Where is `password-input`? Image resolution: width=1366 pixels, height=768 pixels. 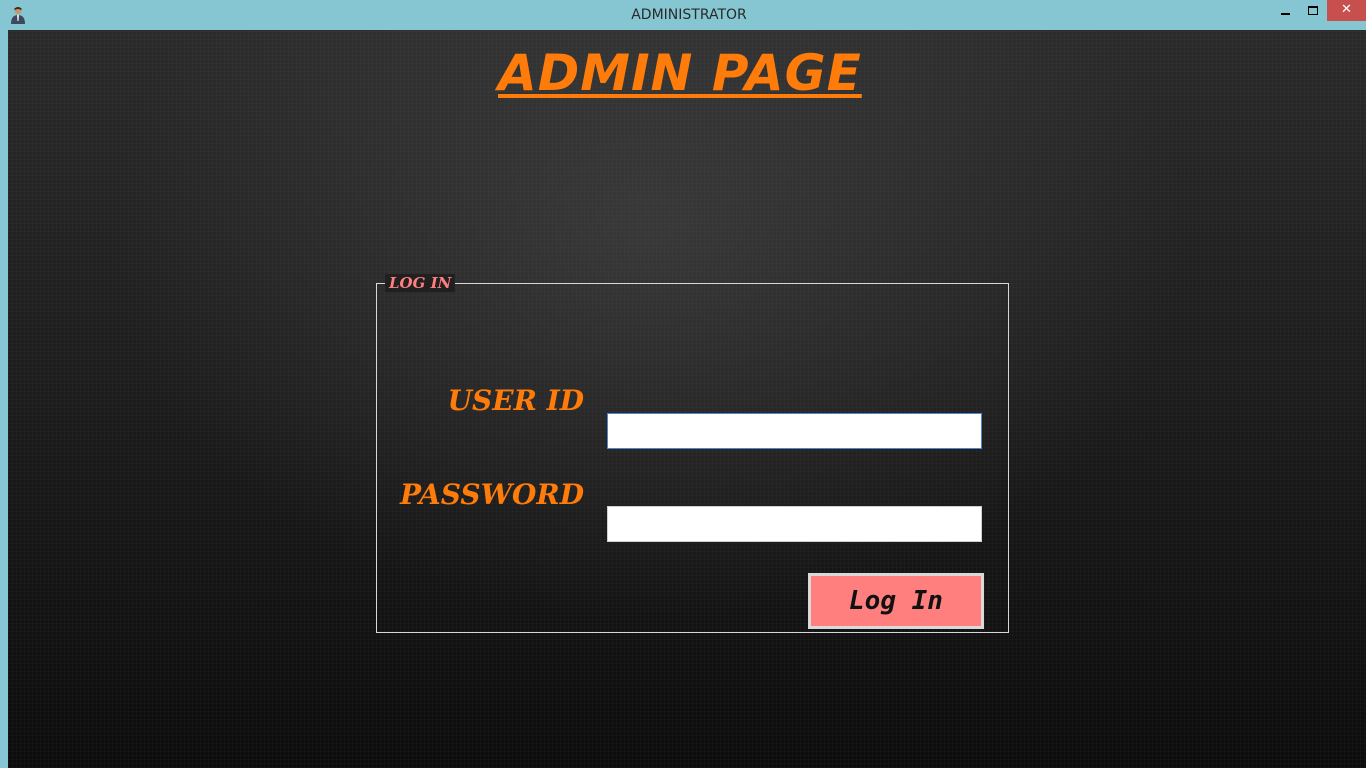 password-input is located at coordinates (794, 524).